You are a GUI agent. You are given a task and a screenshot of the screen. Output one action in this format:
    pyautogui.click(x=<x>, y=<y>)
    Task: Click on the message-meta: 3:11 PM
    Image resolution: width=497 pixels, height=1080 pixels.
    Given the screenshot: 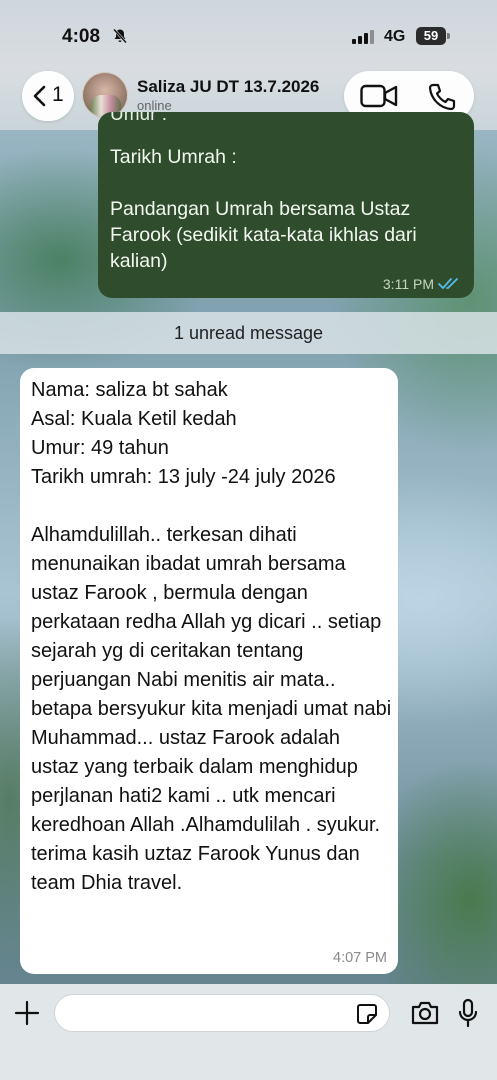 What is the action you would take?
    pyautogui.click(x=422, y=284)
    